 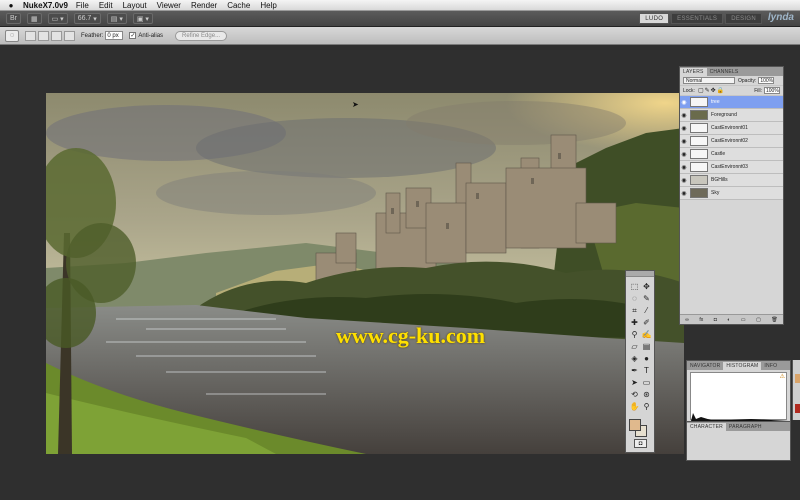 What do you see at coordinates (635, 425) in the screenshot?
I see `foreground-color-swatch` at bounding box center [635, 425].